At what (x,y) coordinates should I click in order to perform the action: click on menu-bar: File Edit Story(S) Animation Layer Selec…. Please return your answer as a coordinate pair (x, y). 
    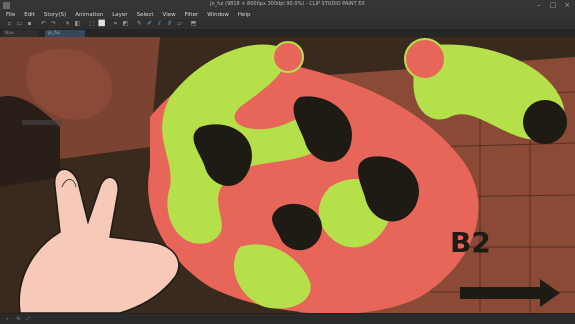
    Looking at the image, I should click on (287, 14).